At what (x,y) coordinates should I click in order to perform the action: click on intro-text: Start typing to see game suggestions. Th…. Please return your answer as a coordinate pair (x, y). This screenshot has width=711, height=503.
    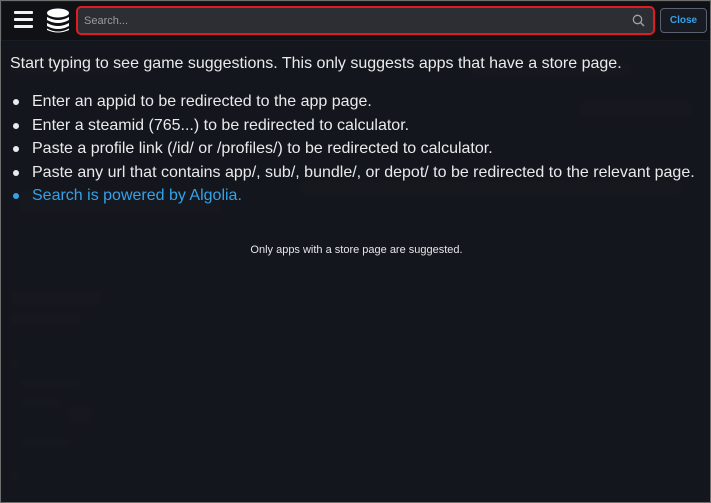
    Looking at the image, I should click on (316, 63).